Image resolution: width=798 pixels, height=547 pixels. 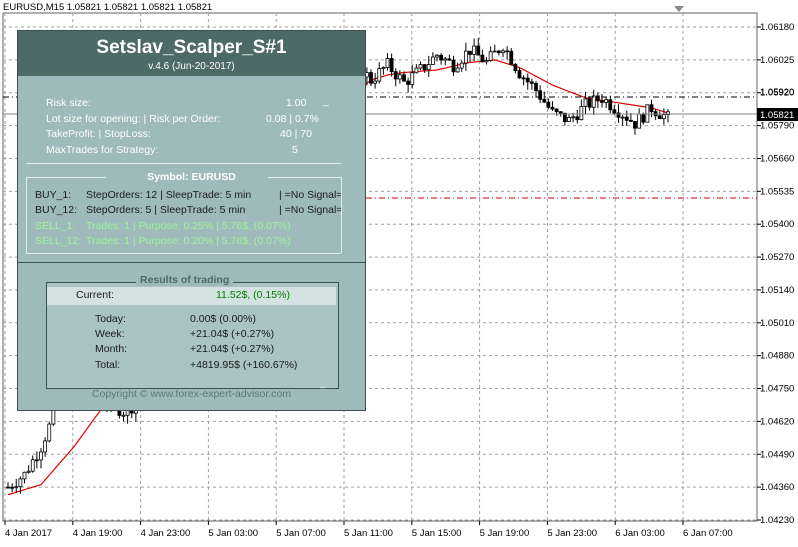 I want to click on buy1-info: StepOrders: 12 | SleepTrade: 5 min, so click(x=169, y=195).